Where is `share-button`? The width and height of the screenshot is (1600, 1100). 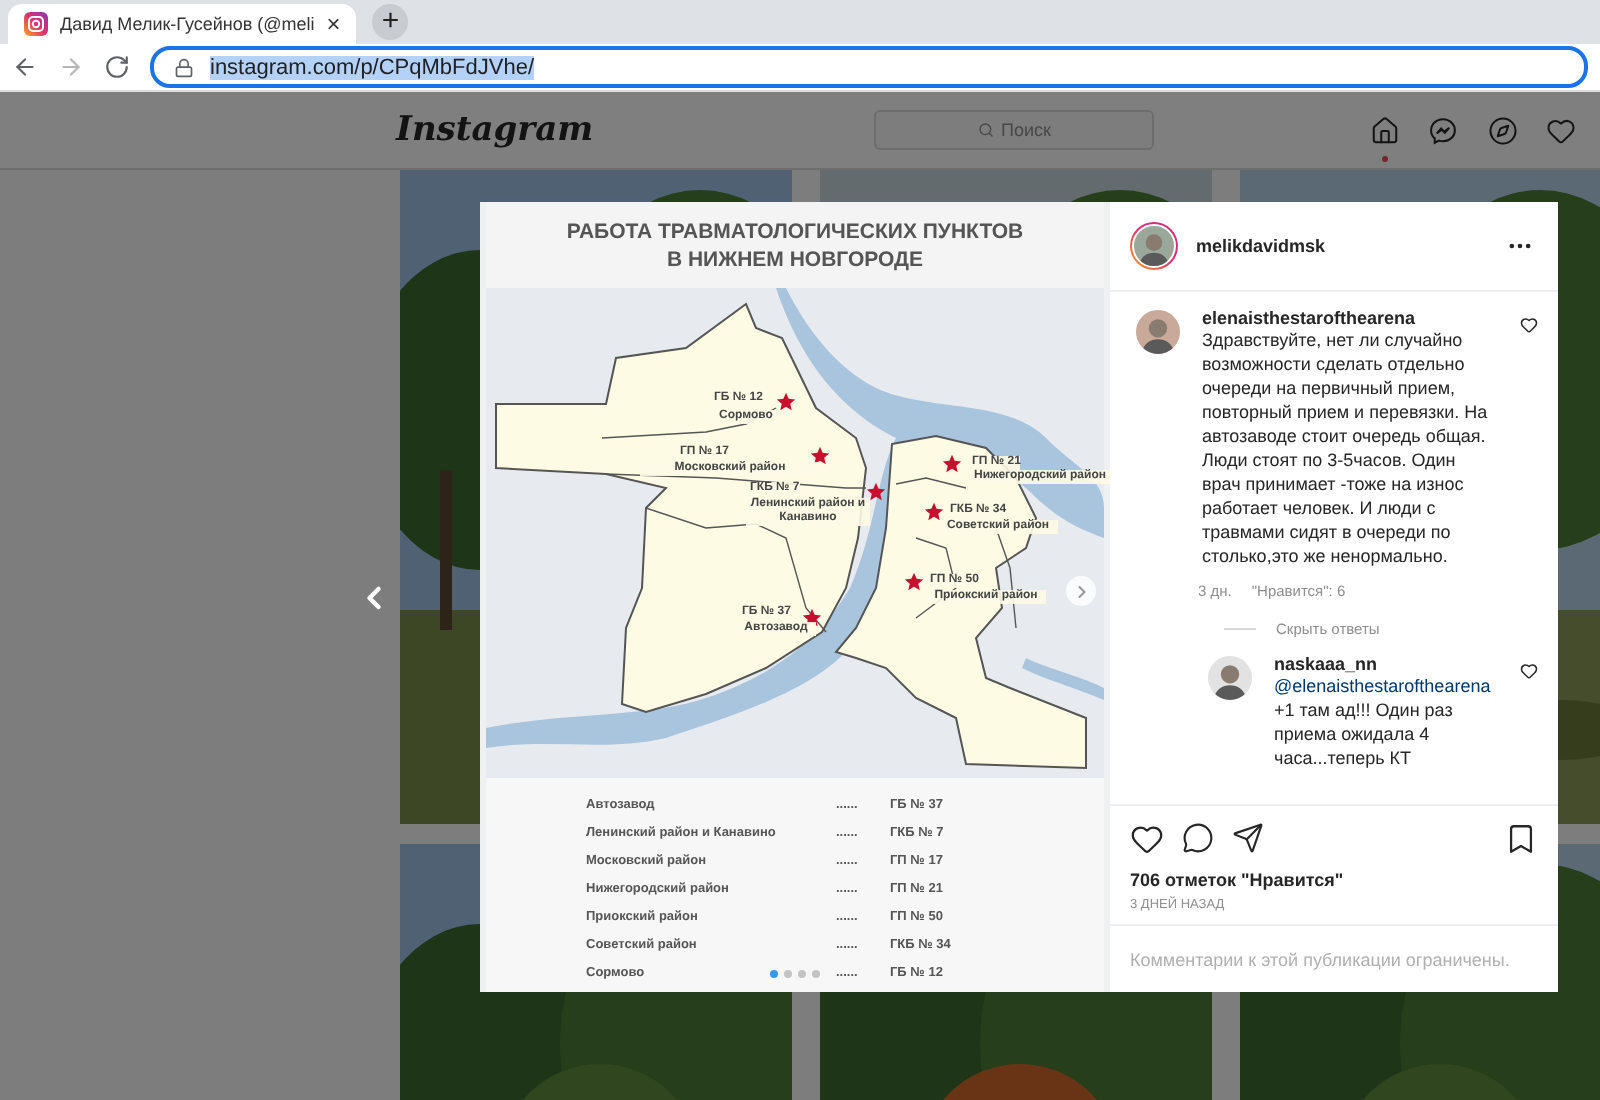 share-button is located at coordinates (1248, 838).